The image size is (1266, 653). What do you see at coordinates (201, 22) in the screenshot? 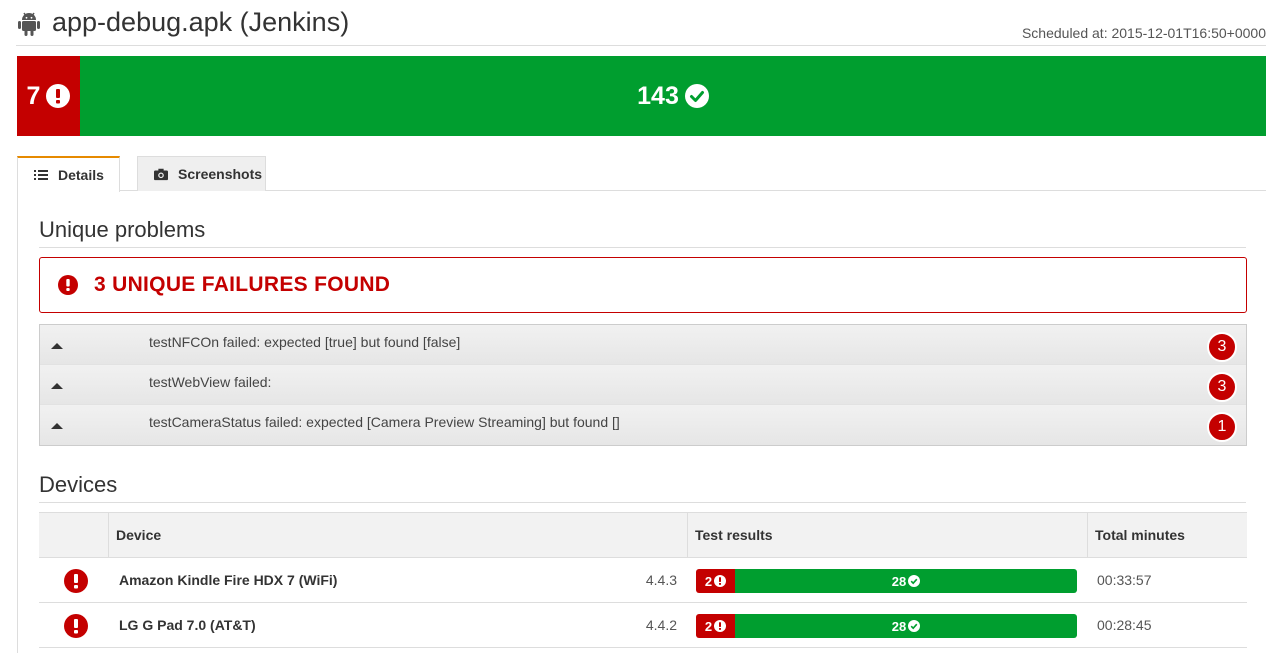
I see `page-title: app-debug.apk (Jenkins)` at bounding box center [201, 22].